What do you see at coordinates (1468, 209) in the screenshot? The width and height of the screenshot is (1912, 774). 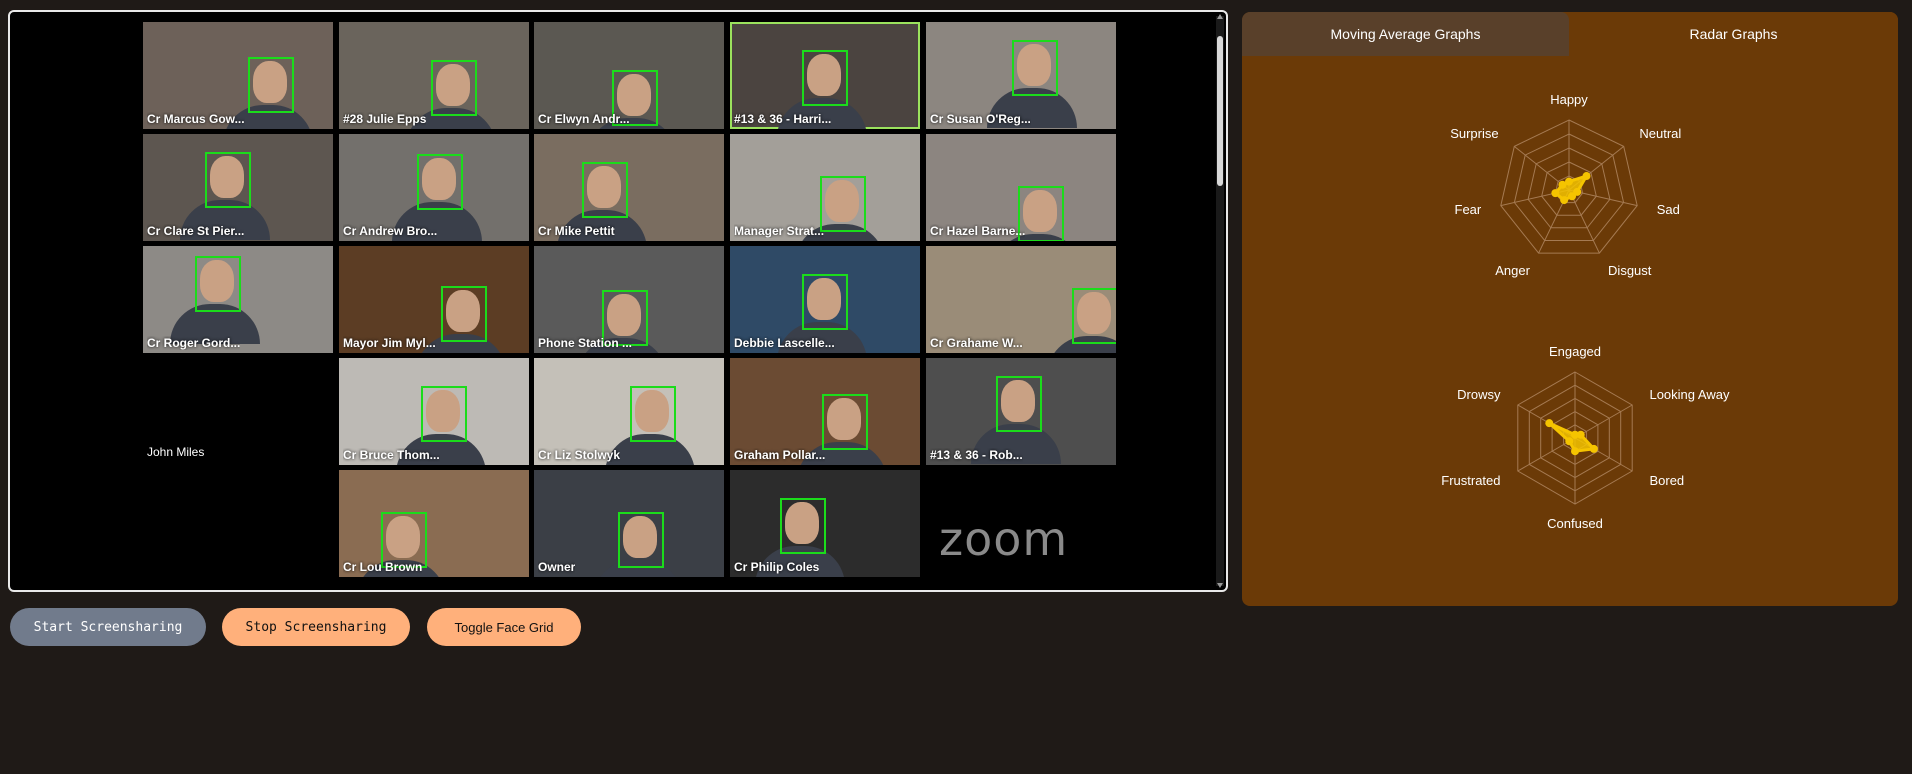 I see `radar-axis-label: Fear` at bounding box center [1468, 209].